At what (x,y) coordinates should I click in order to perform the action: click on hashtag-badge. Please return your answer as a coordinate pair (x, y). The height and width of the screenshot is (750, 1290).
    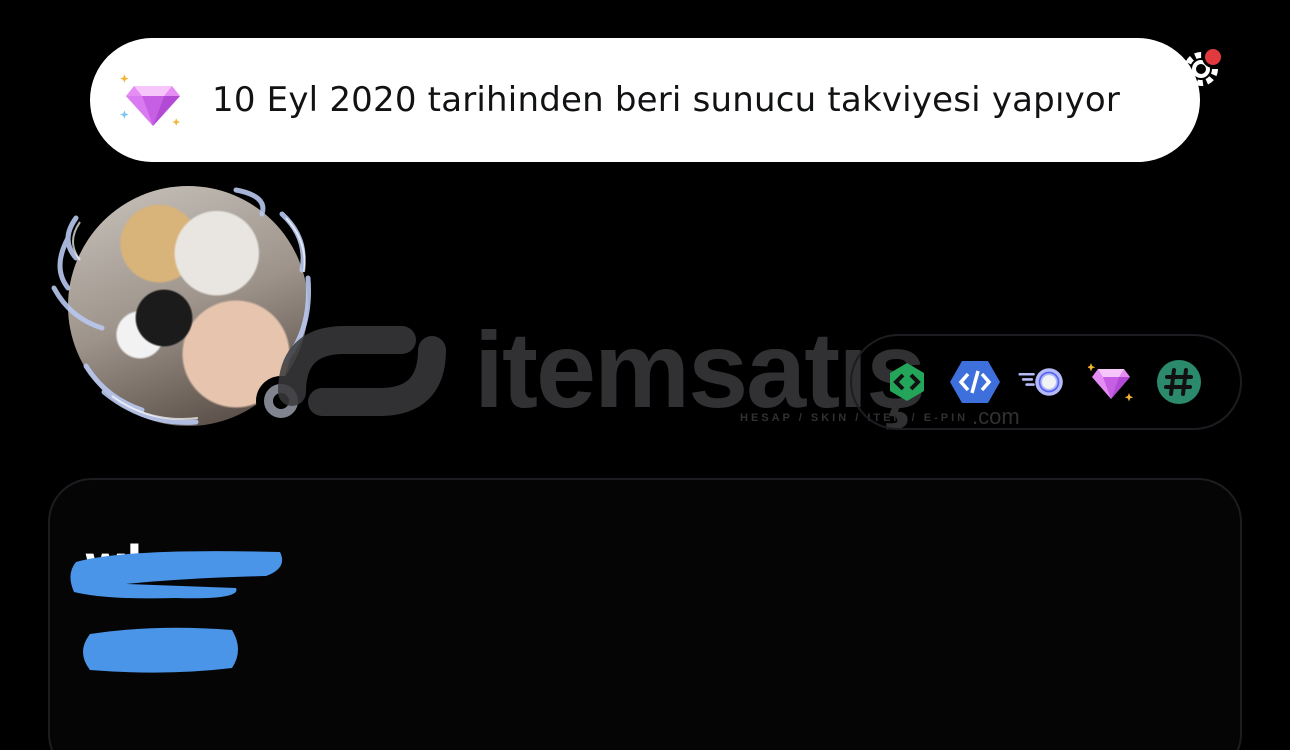
    Looking at the image, I should click on (1179, 382).